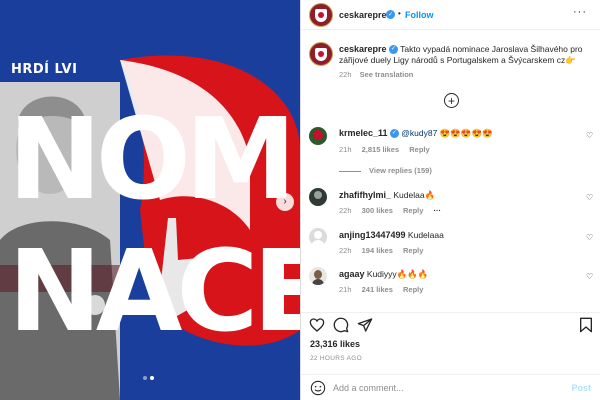 Image resolution: width=600 pixels, height=400 pixels. Describe the element at coordinates (425, 235) in the screenshot. I see `comment-text: Kudelaaa` at that location.